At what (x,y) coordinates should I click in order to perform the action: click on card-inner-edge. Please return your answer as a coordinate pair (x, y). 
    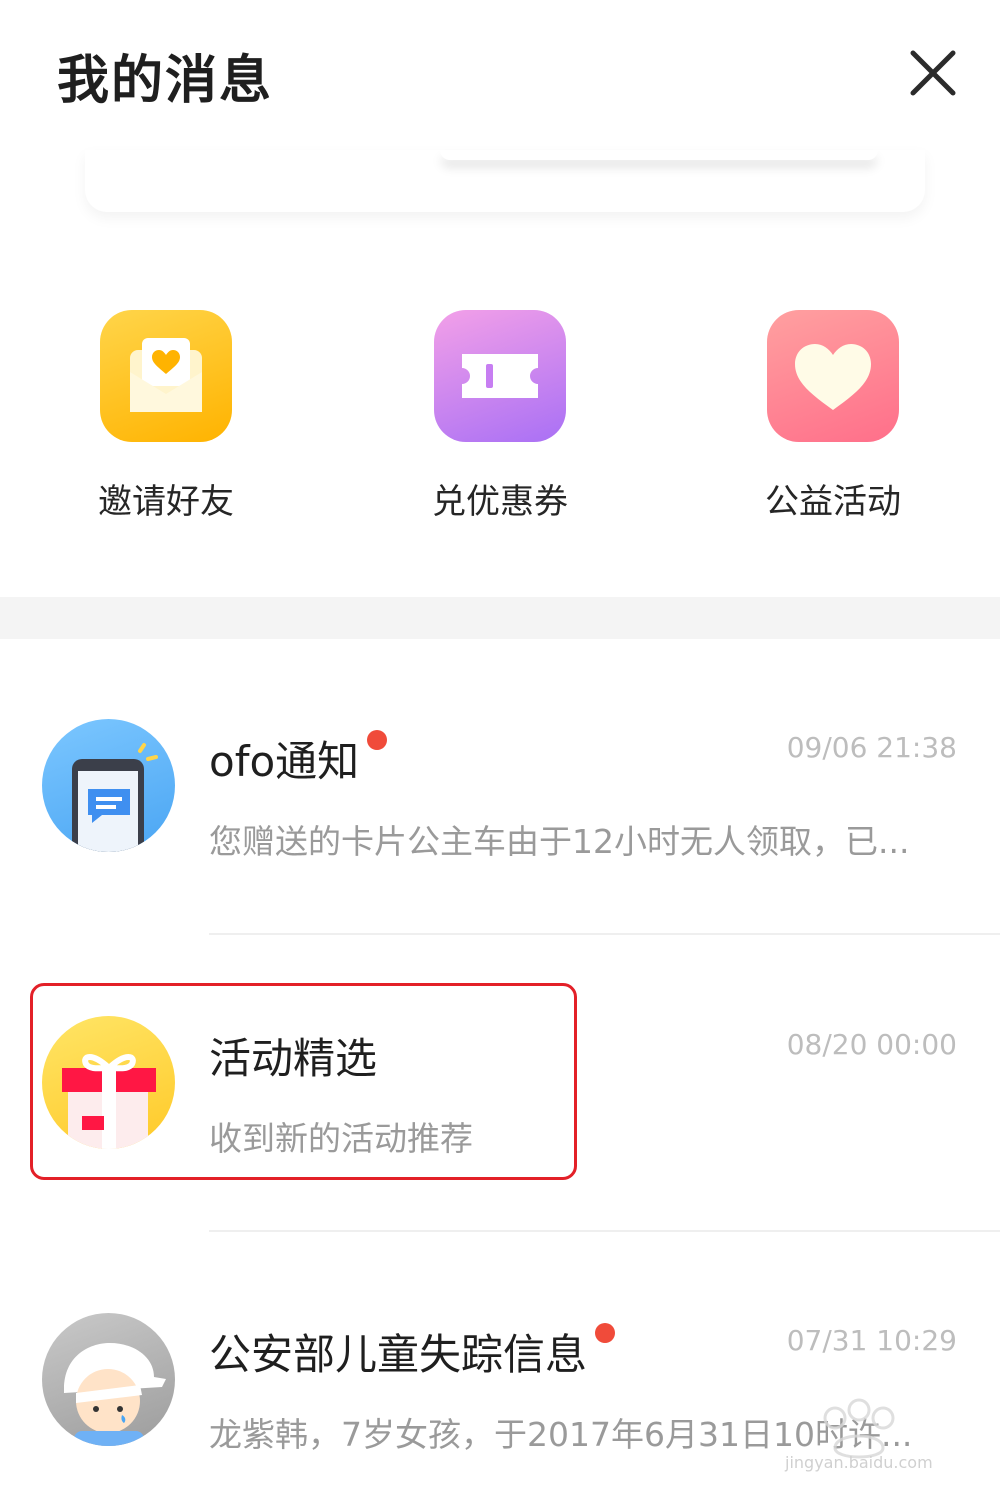
    Looking at the image, I should click on (659, 155).